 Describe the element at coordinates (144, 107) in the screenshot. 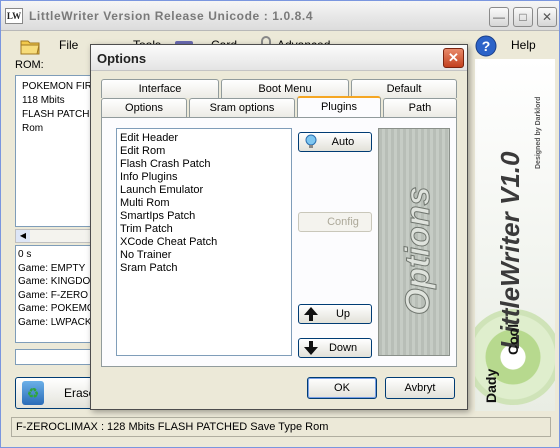

I see `tab-options: Options` at that location.